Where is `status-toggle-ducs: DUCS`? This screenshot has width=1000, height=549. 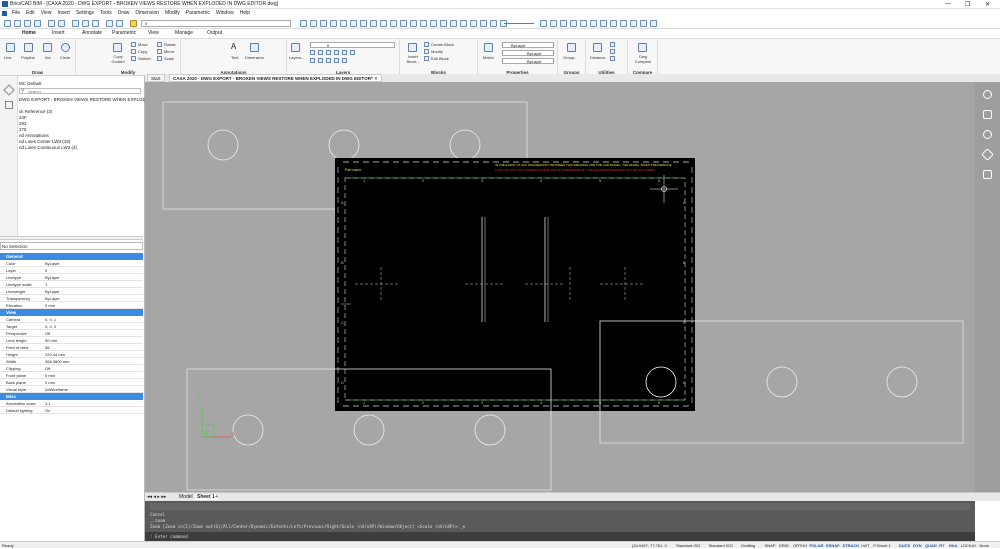
status-toggle-ducs: DUCS is located at coordinates (904, 545).